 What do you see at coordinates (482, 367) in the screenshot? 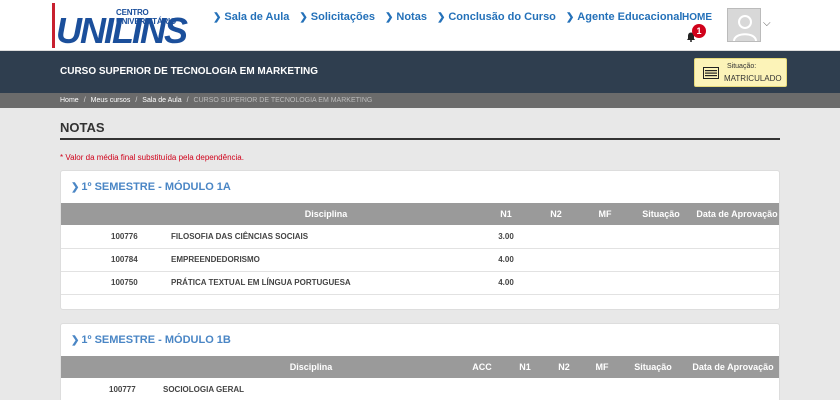
I see `column-header: ACC` at bounding box center [482, 367].